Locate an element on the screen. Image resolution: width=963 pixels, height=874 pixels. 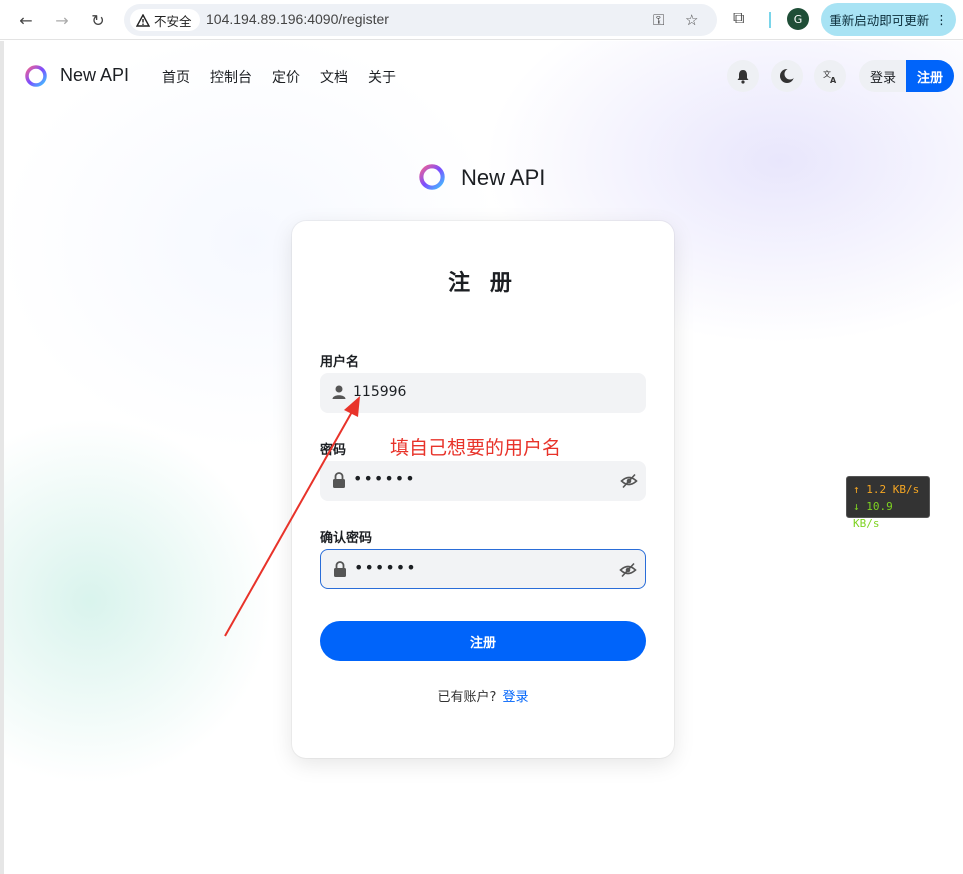
nav-docs: 文档 is located at coordinates (334, 77).